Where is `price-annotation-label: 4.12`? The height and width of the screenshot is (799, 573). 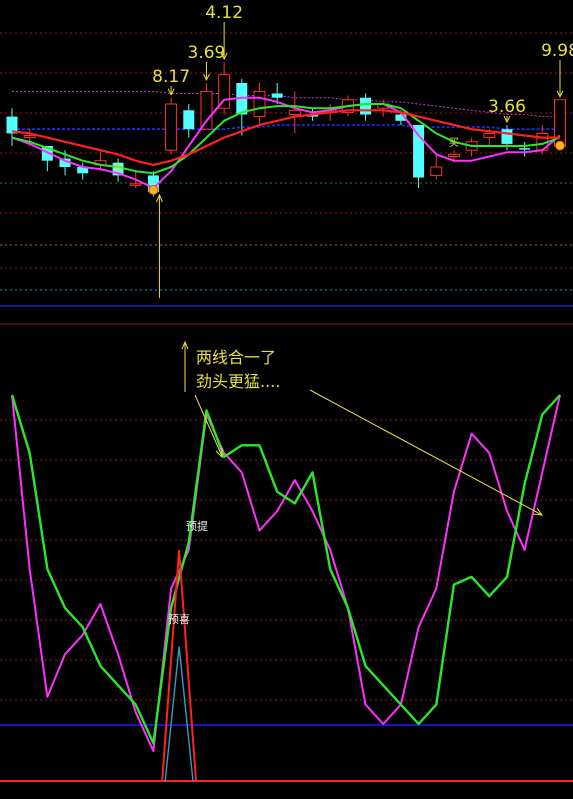 price-annotation-label: 4.12 is located at coordinates (224, 13).